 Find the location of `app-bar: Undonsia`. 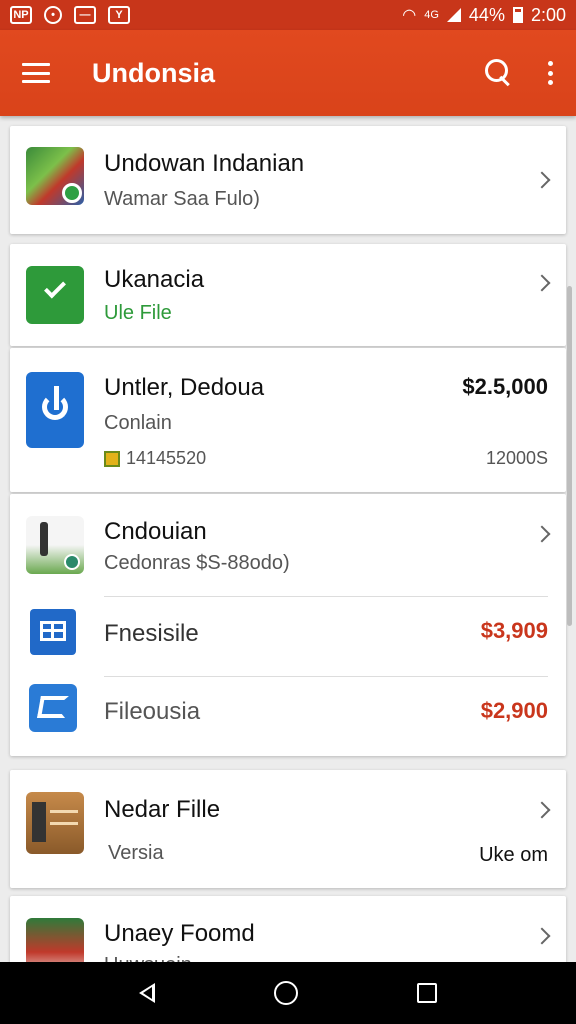

app-bar: Undonsia is located at coordinates (288, 73).